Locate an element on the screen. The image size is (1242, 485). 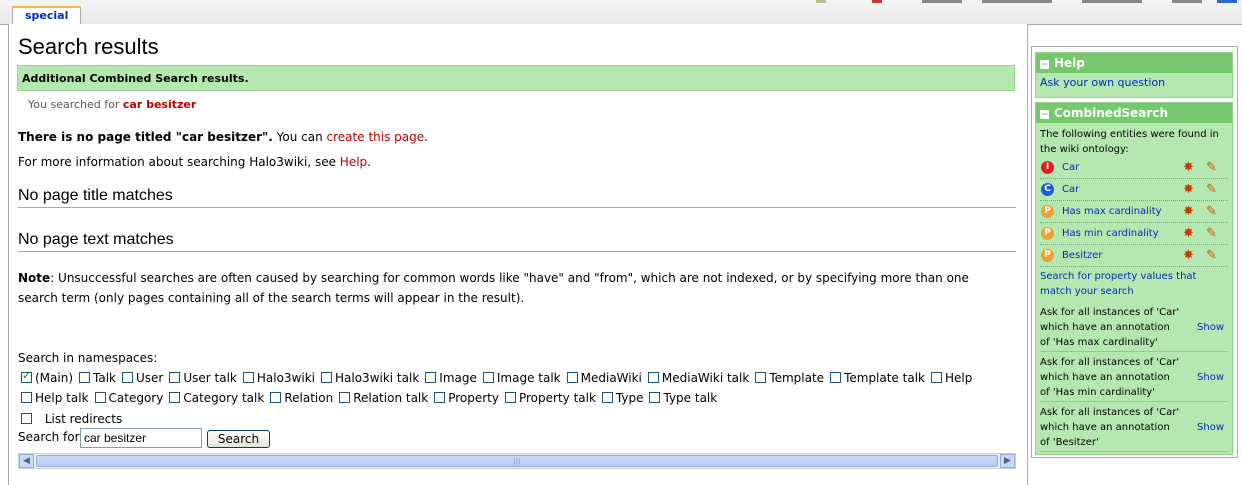
horizontal-scrollbar: ◀ ||| ▶ is located at coordinates (517, 461).